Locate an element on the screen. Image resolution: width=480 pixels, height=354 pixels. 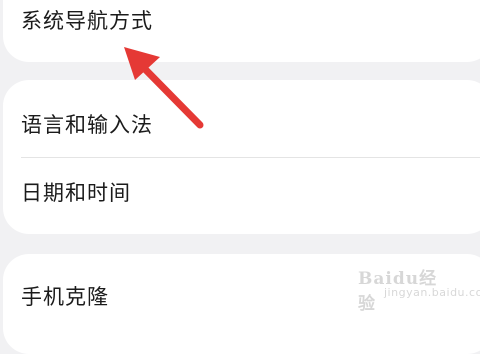
settings-item-system-navigation: 系统导航方式 is located at coordinates (250, 21).